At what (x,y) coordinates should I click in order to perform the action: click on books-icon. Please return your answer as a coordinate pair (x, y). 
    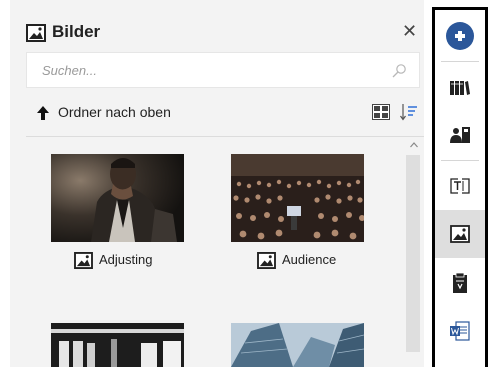
    Looking at the image, I should click on (460, 88).